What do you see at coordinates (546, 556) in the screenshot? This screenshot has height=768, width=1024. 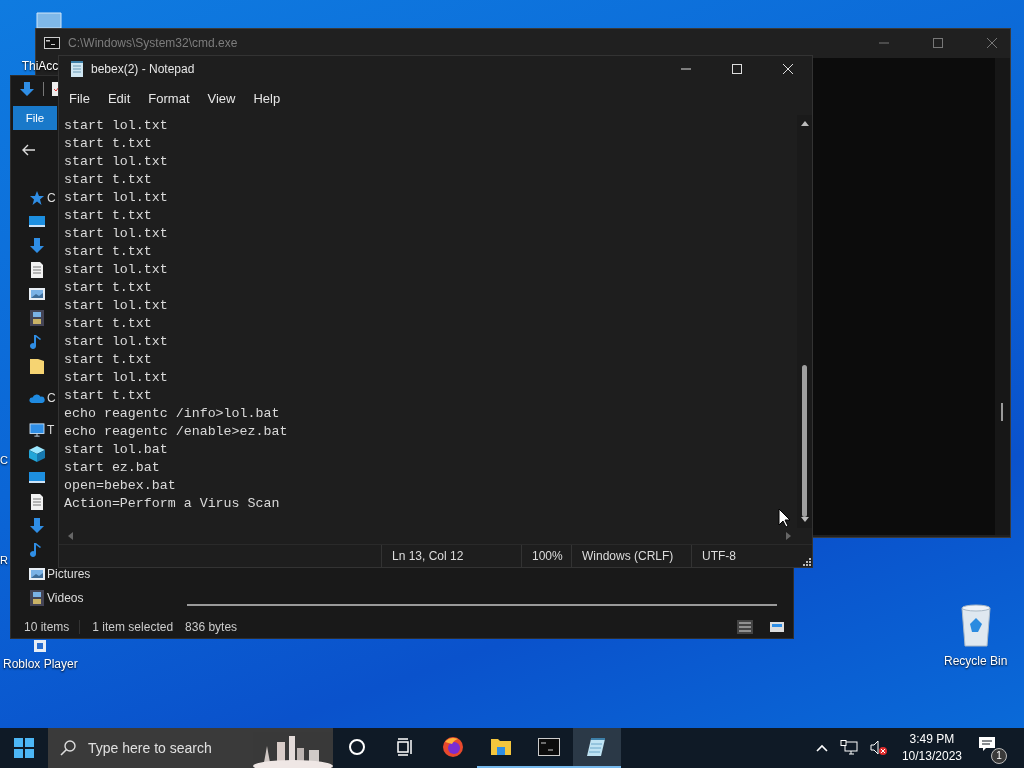 I see `status-text: 100%` at bounding box center [546, 556].